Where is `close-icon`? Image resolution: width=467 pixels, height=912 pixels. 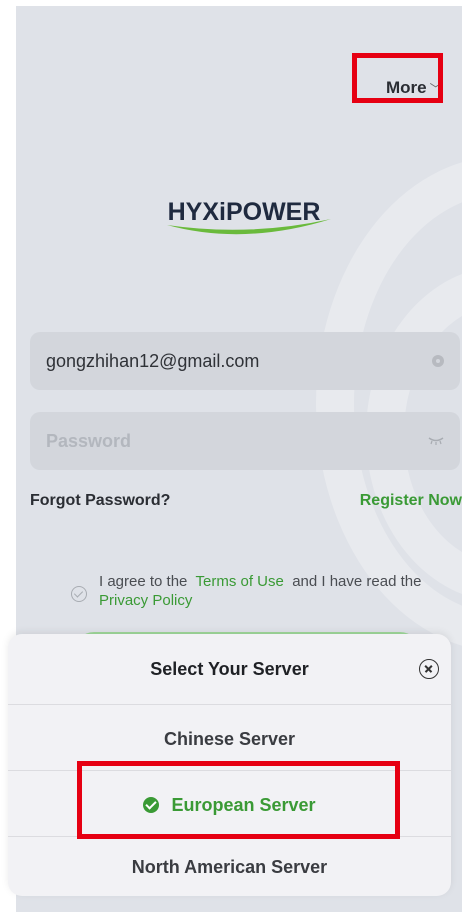
close-icon is located at coordinates (429, 669).